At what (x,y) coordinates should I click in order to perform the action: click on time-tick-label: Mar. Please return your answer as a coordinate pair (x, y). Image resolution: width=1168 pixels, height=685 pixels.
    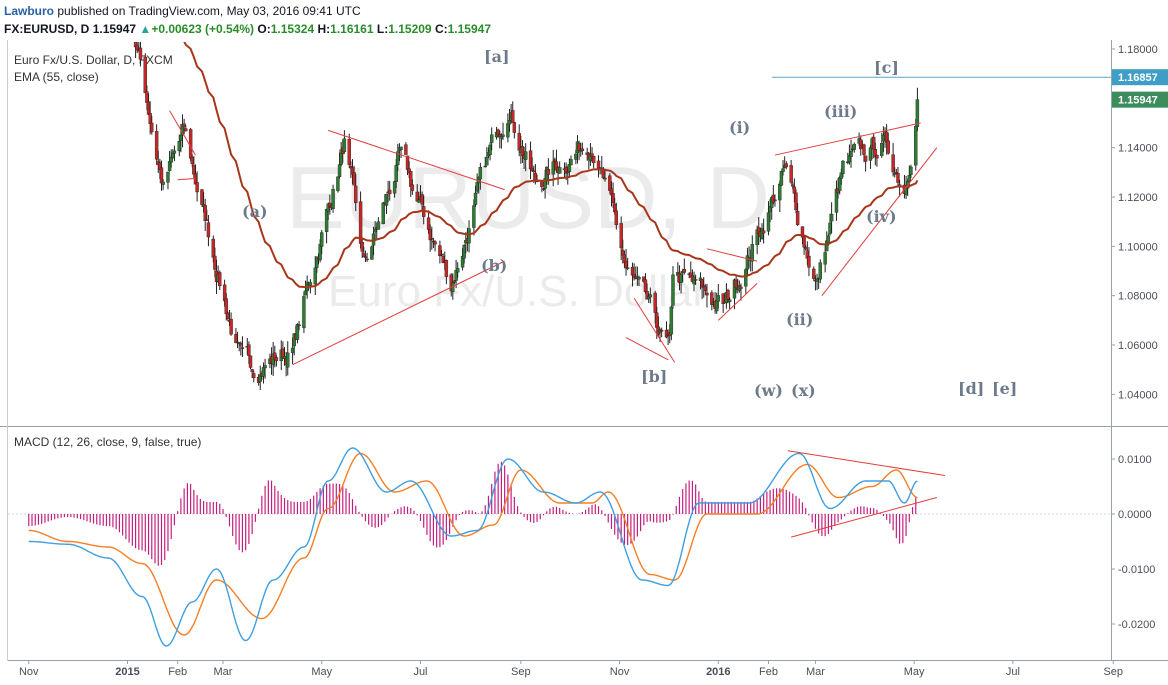
    Looking at the image, I should click on (815, 672).